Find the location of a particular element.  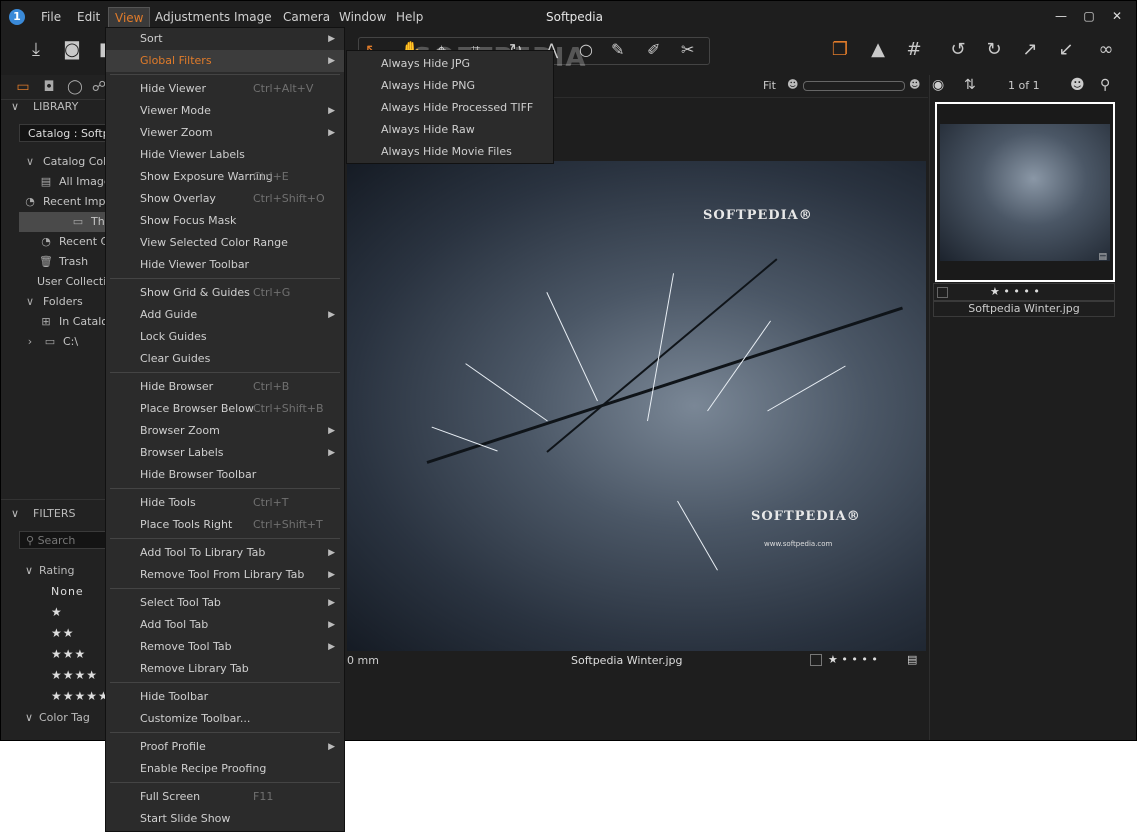

lens-tab-icon: ◯ is located at coordinates (75, 87).